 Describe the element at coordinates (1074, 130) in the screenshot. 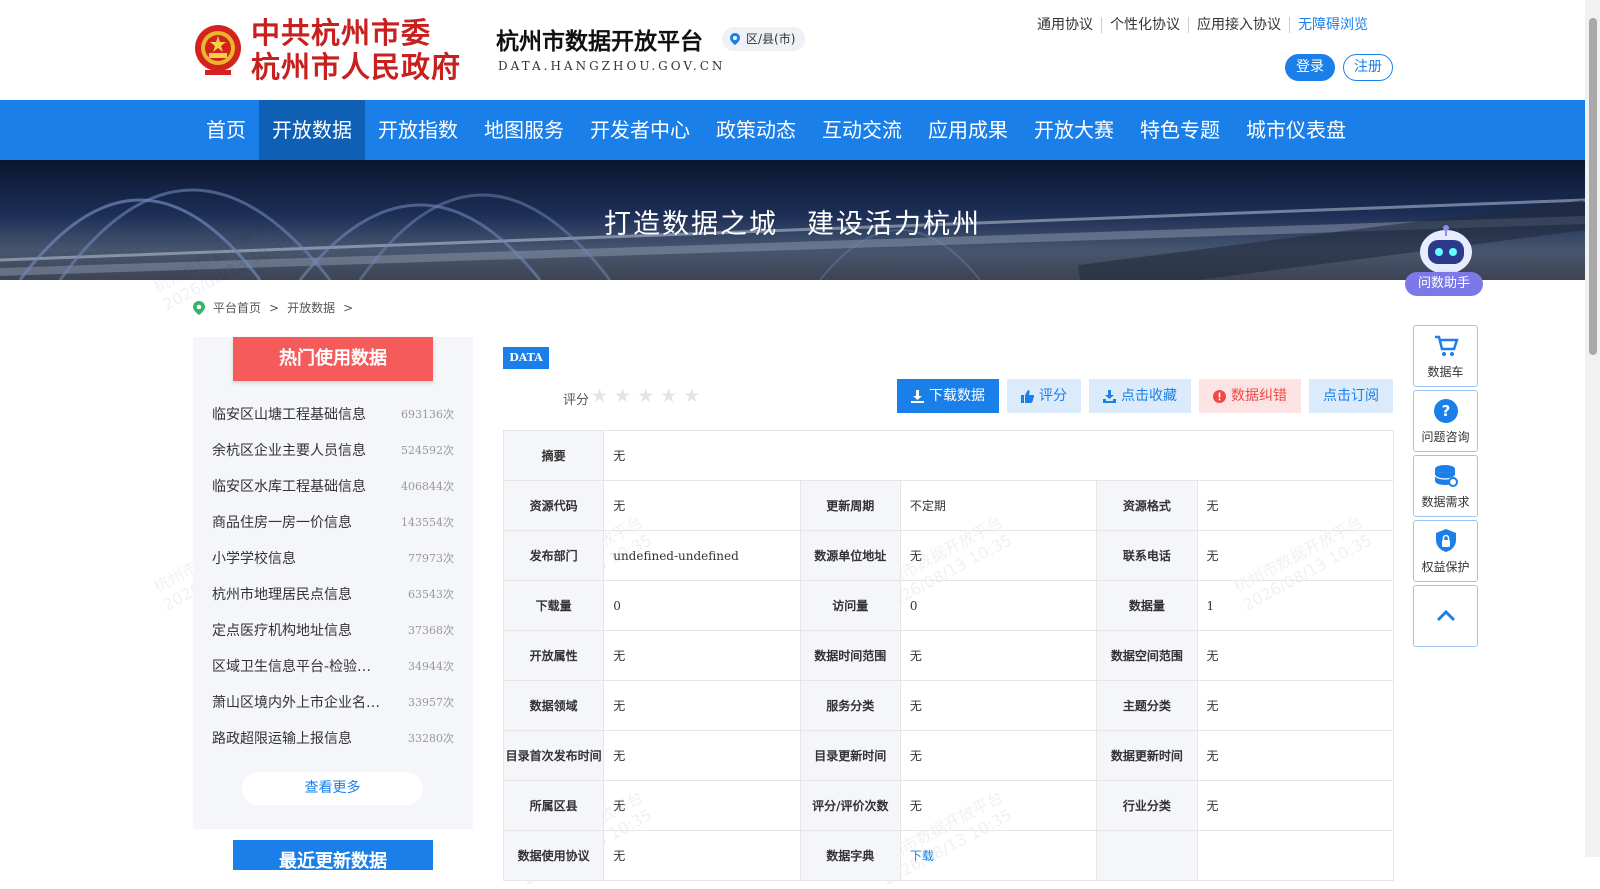

I see `nav-contest: 开放大赛` at that location.